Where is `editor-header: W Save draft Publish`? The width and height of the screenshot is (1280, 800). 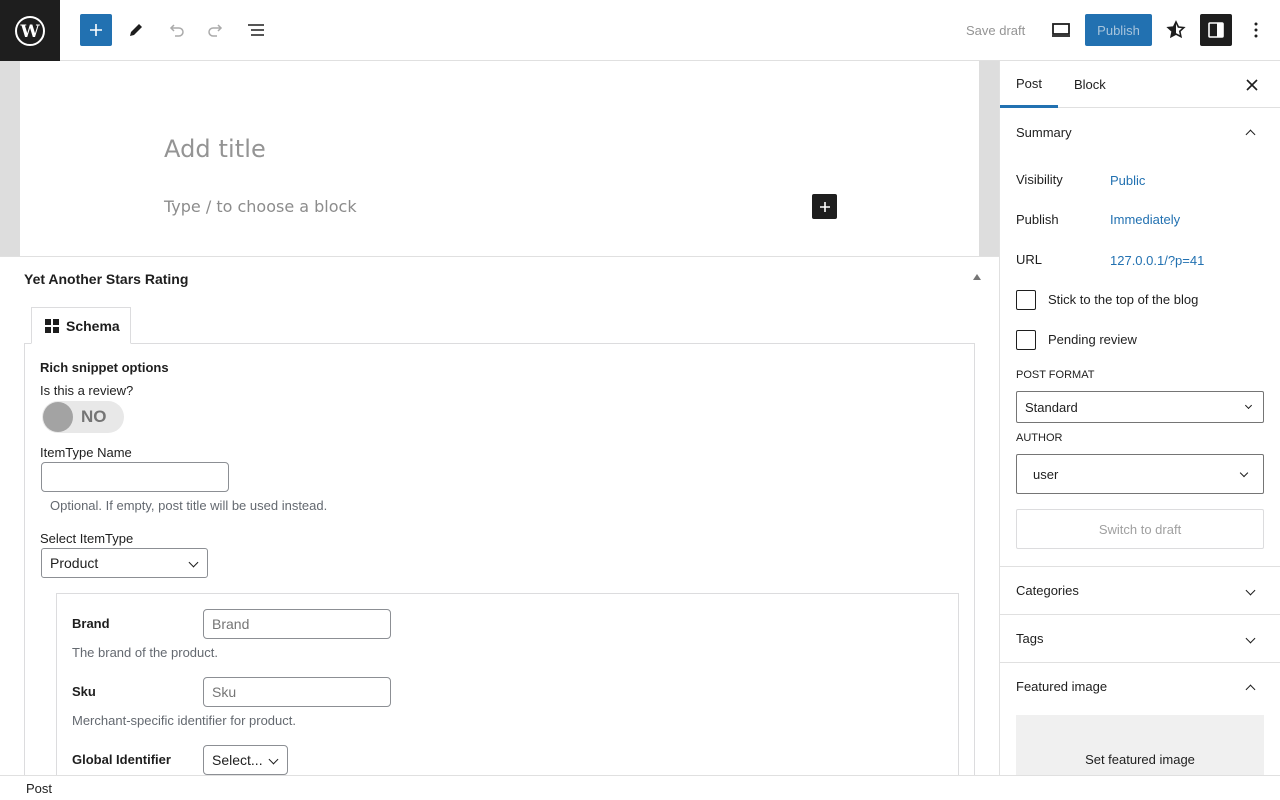 editor-header: W Save draft Publish is located at coordinates (640, 30).